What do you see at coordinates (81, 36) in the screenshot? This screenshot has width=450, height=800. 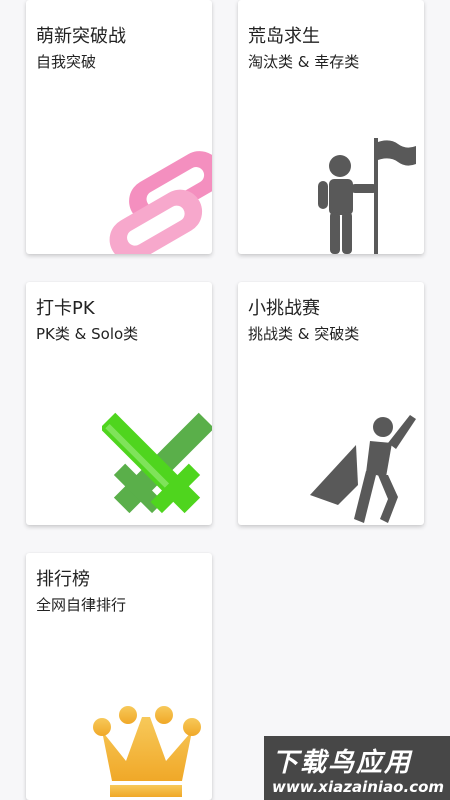 I see `card-title: 萌新突破战` at bounding box center [81, 36].